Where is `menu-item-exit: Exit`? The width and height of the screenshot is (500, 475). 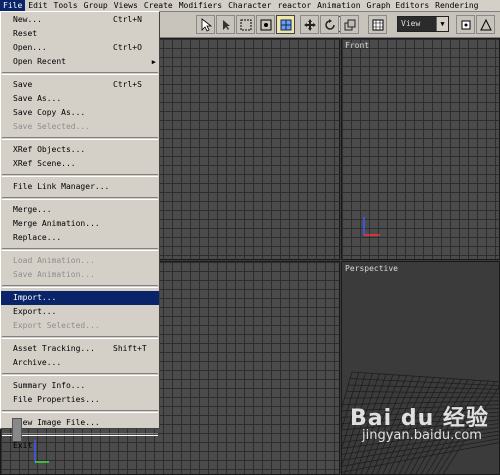 menu-item-exit: Exit is located at coordinates (80, 446).